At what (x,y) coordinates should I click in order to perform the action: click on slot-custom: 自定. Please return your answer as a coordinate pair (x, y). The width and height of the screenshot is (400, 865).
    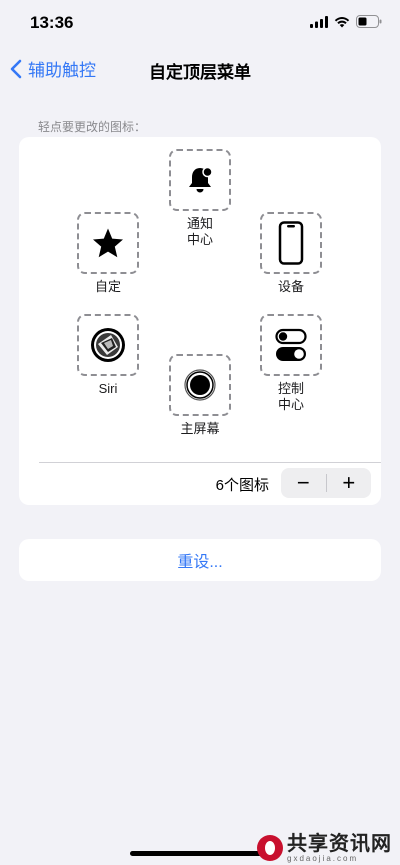
    Looking at the image, I should click on (108, 253).